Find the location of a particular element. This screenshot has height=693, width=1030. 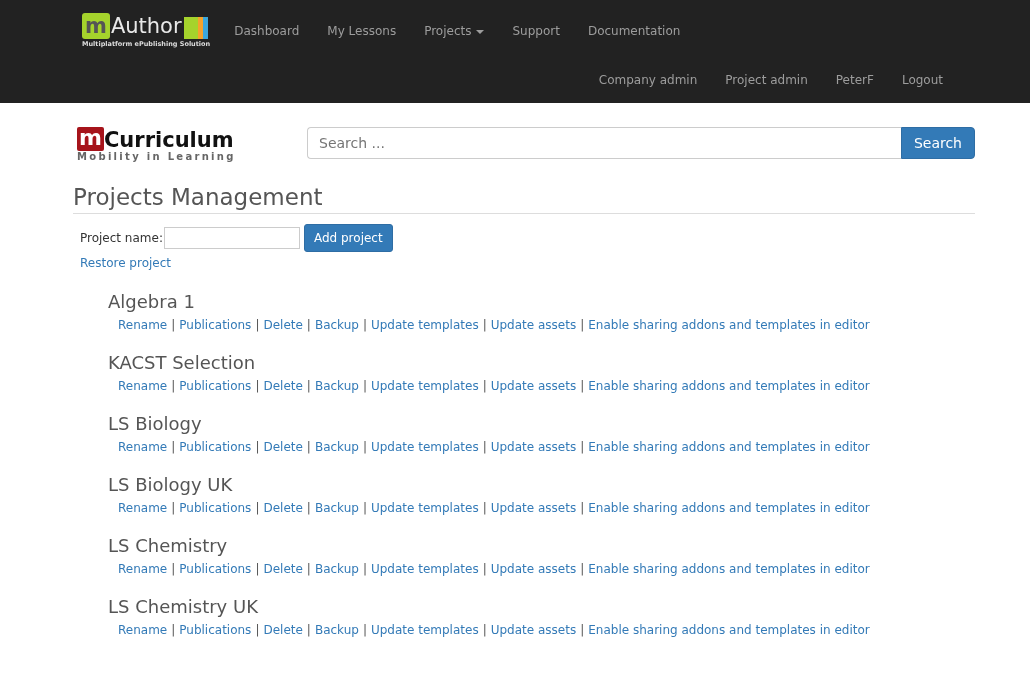

nav-link: PeterF is located at coordinates (854, 80).